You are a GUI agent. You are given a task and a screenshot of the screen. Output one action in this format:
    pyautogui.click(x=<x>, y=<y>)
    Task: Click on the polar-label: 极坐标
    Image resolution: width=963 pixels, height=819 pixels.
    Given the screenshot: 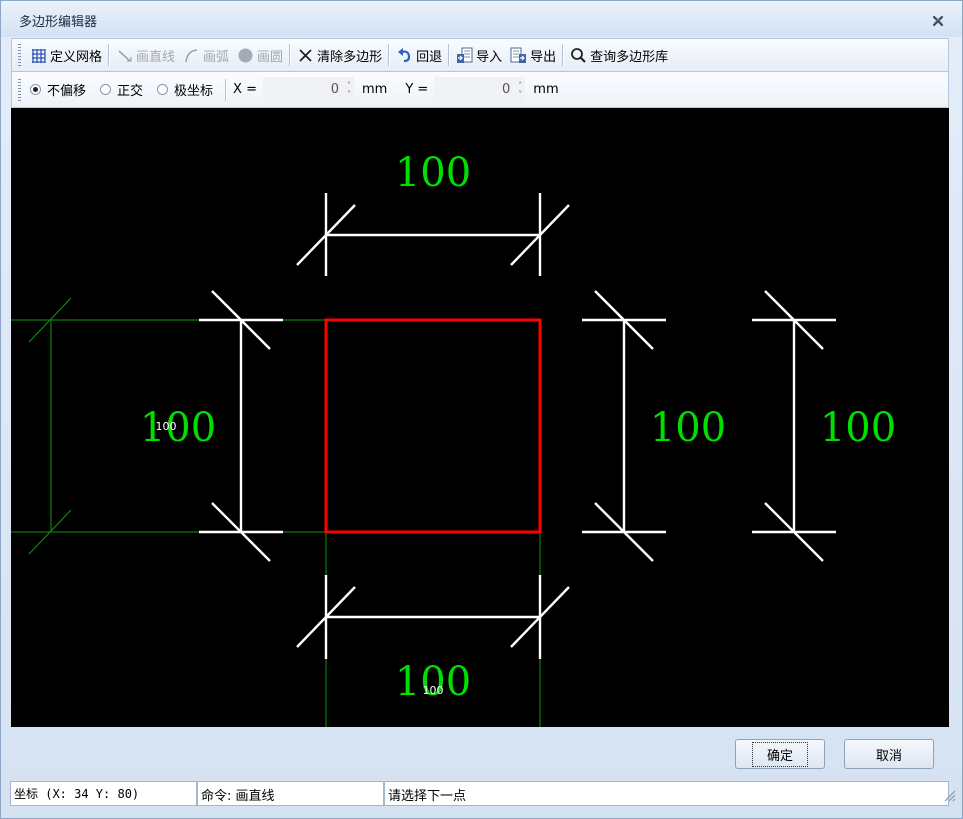 What is the action you would take?
    pyautogui.click(x=194, y=91)
    